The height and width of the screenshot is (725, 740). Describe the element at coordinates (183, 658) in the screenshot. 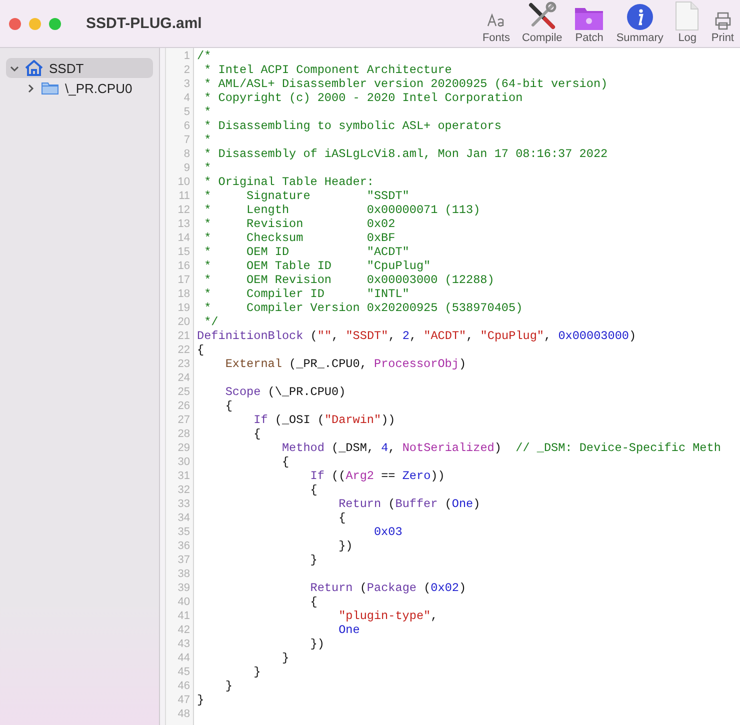

I see `line-number: 44` at that location.